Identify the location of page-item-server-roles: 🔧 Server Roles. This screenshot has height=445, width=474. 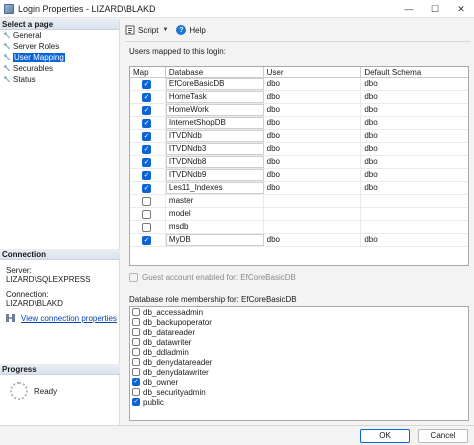
(59, 46).